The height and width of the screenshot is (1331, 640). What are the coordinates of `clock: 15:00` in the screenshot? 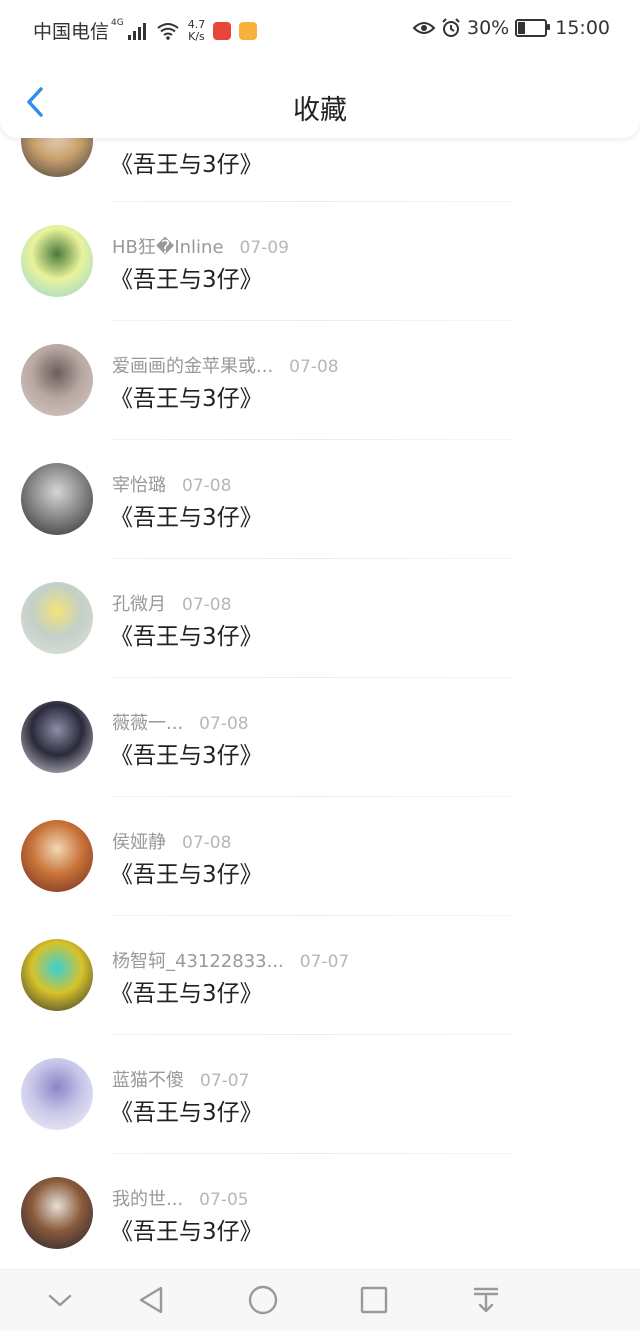 It's located at (582, 28).